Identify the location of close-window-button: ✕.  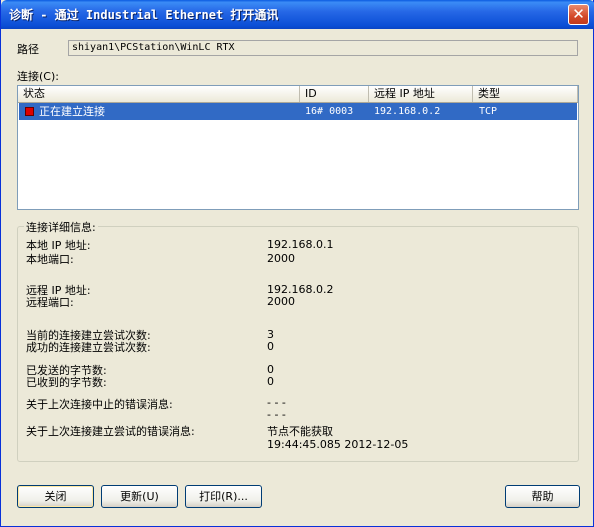
(578, 14).